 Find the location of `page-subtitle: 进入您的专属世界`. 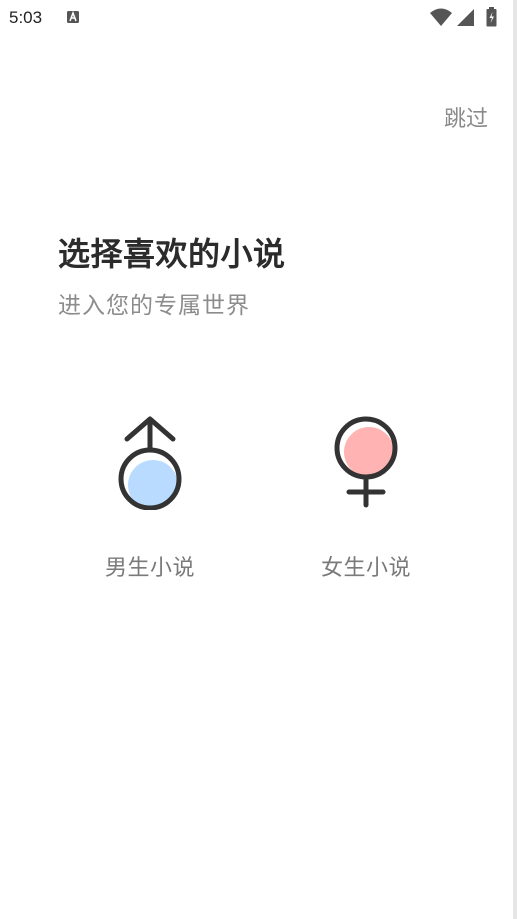

page-subtitle: 进入您的专属世界 is located at coordinates (154, 306).